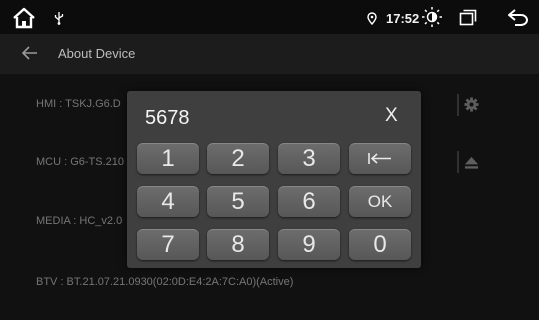 This screenshot has height=320, width=539. I want to click on key-3: 3, so click(309, 158).